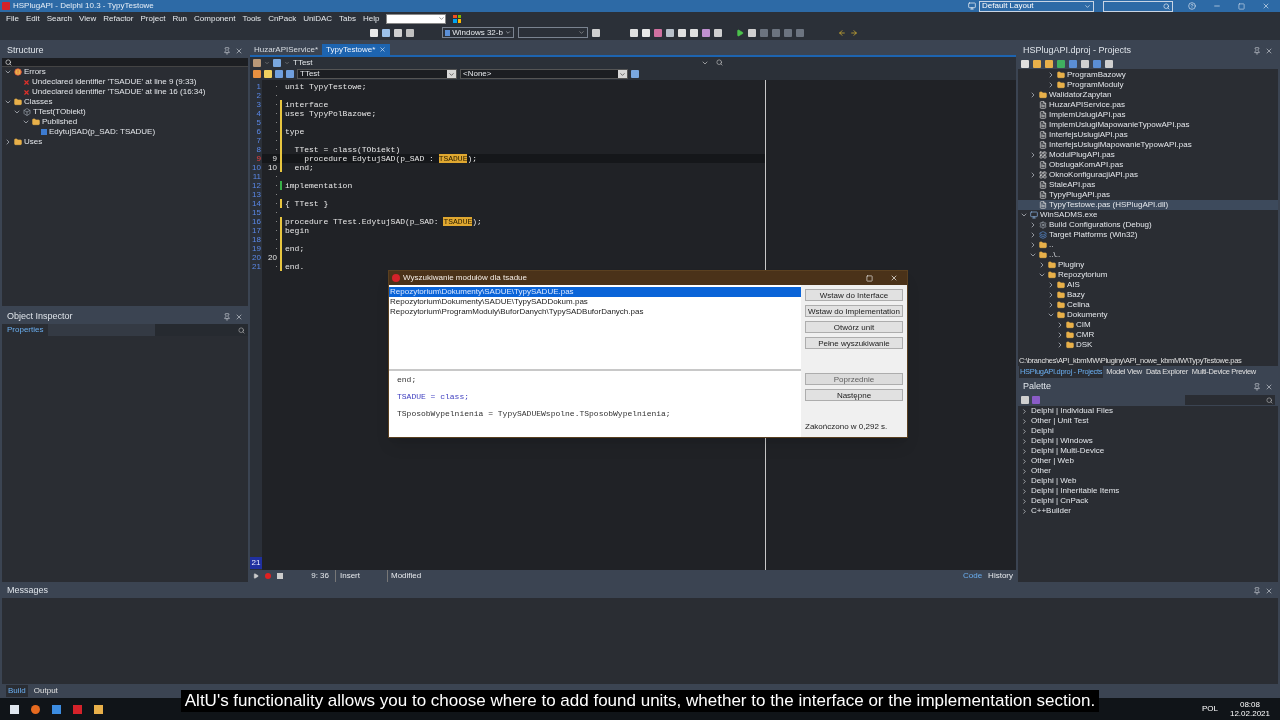 The width and height of the screenshot is (1280, 720). I want to click on record-icon, so click(268, 576).